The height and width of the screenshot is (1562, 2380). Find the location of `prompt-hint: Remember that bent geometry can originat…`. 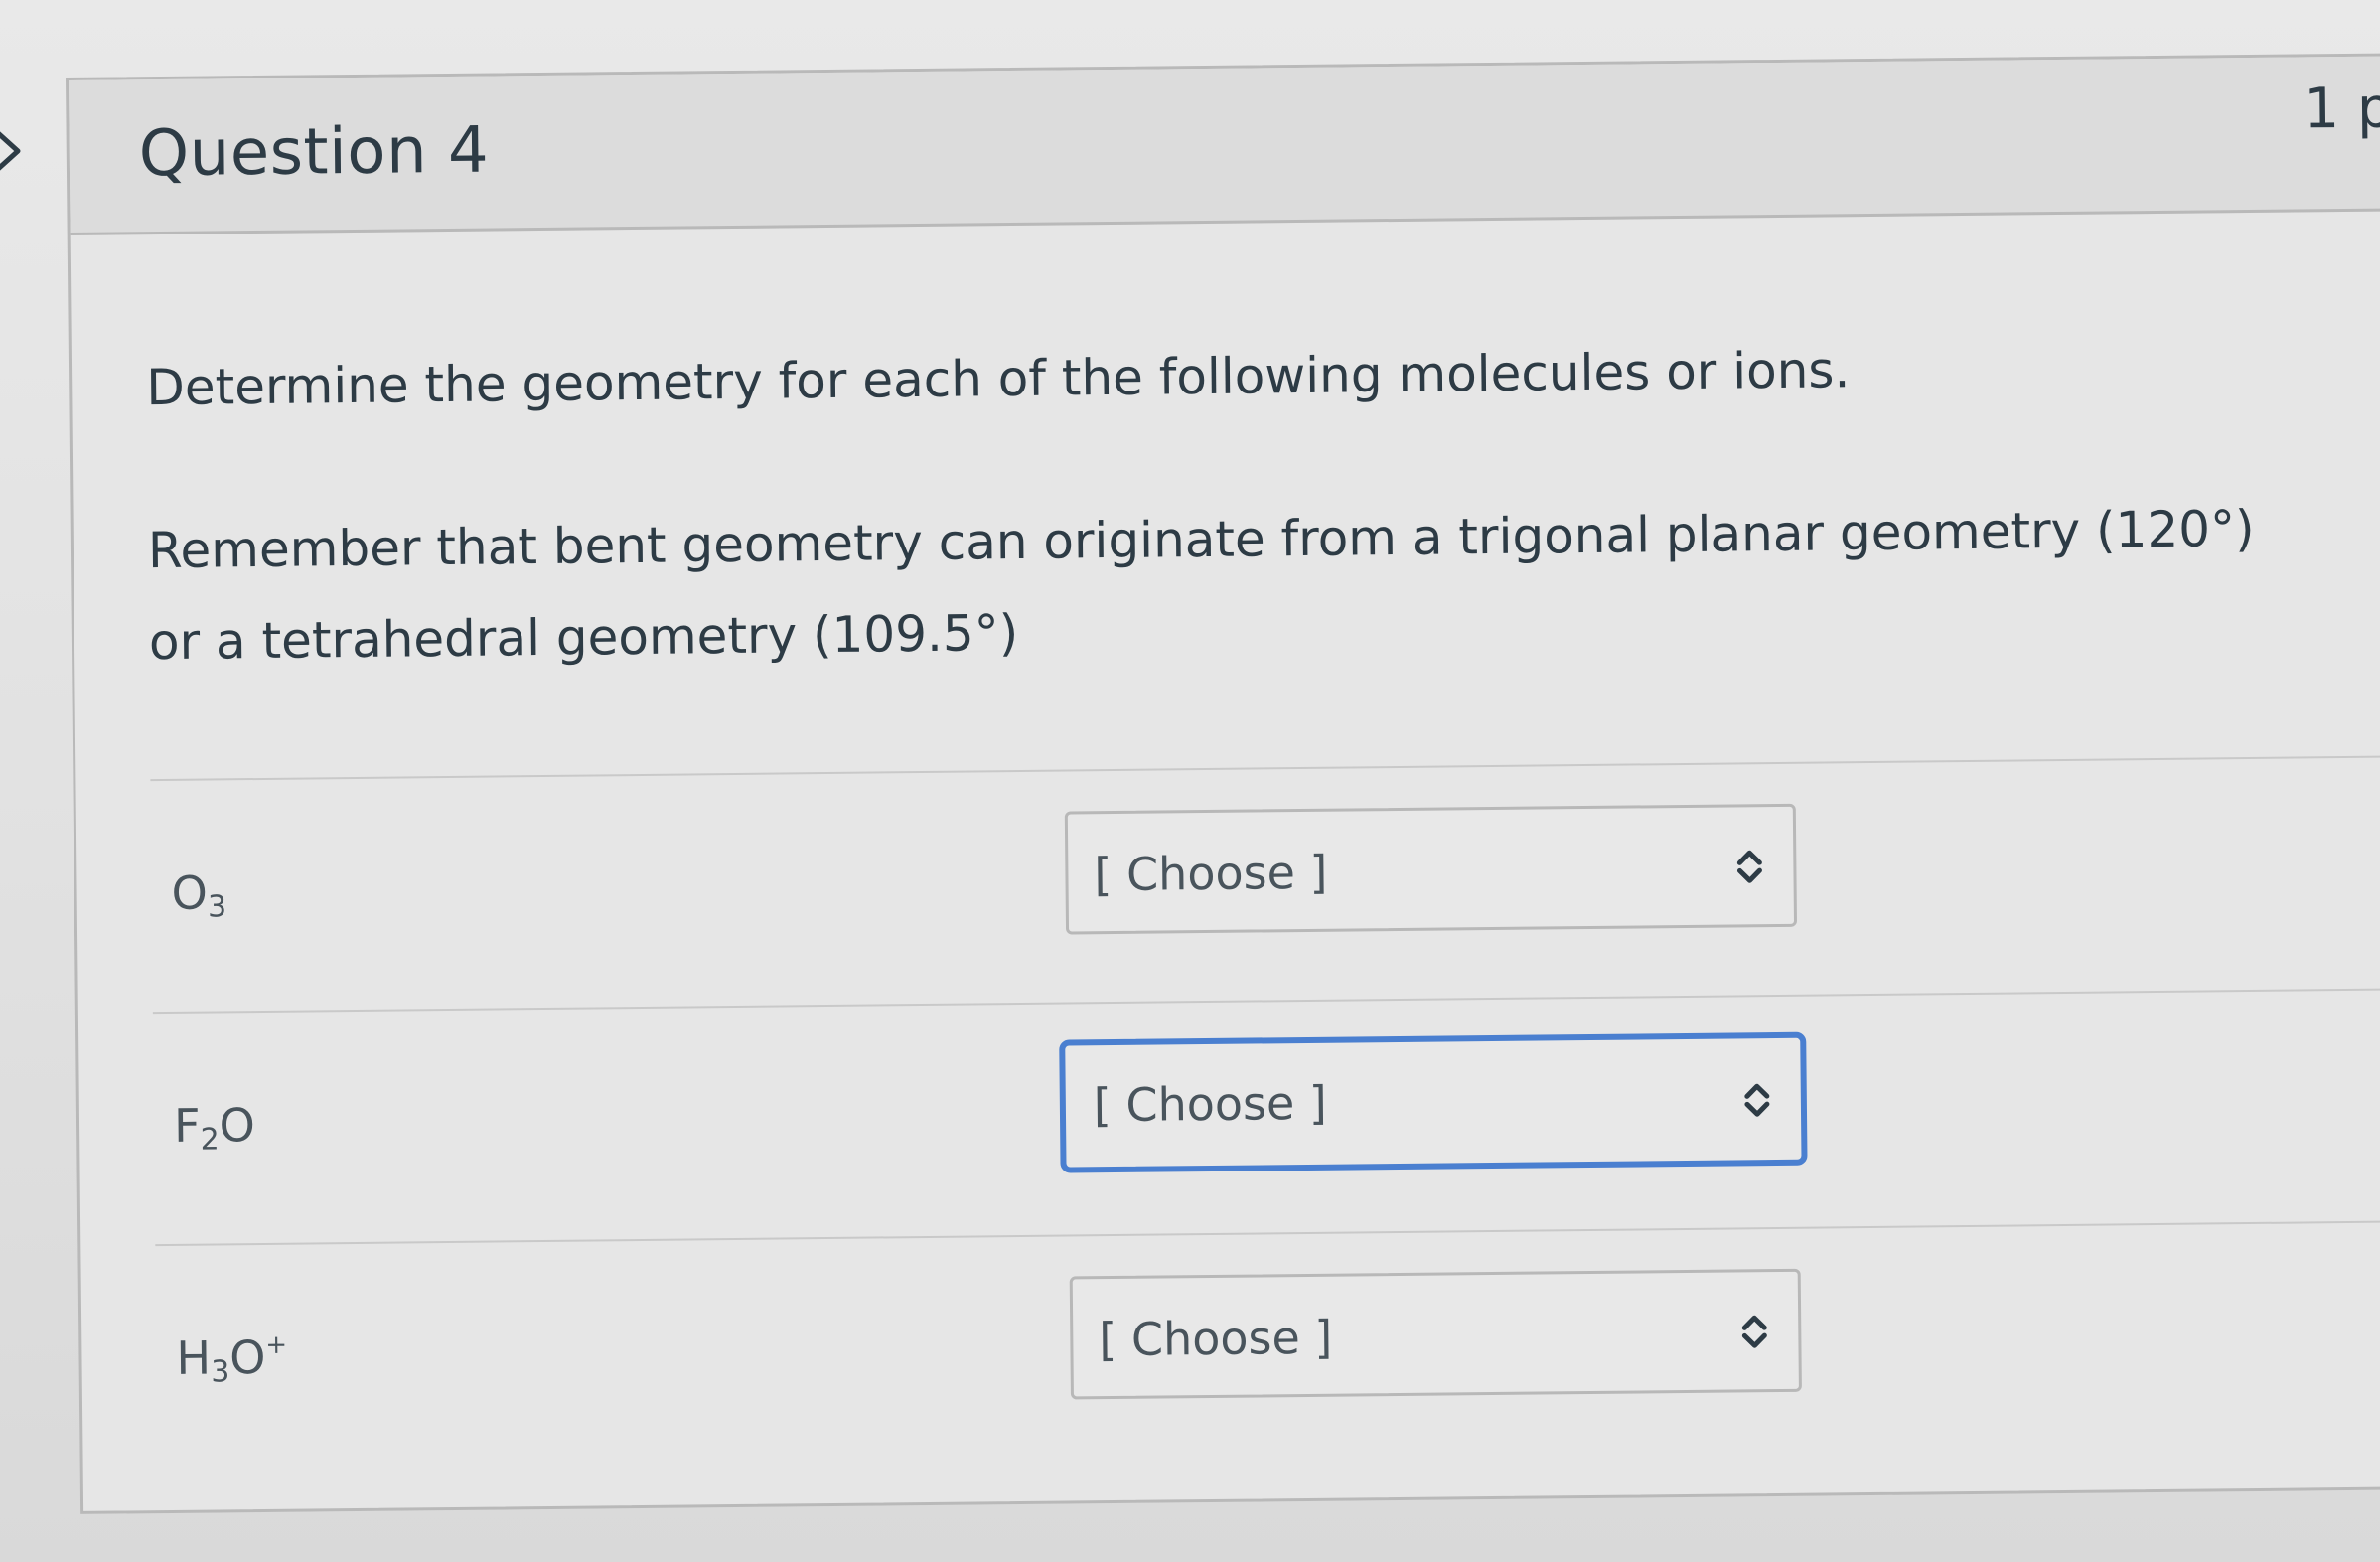

prompt-hint: Remember that bent geometry can originat… is located at coordinates (1201, 585).